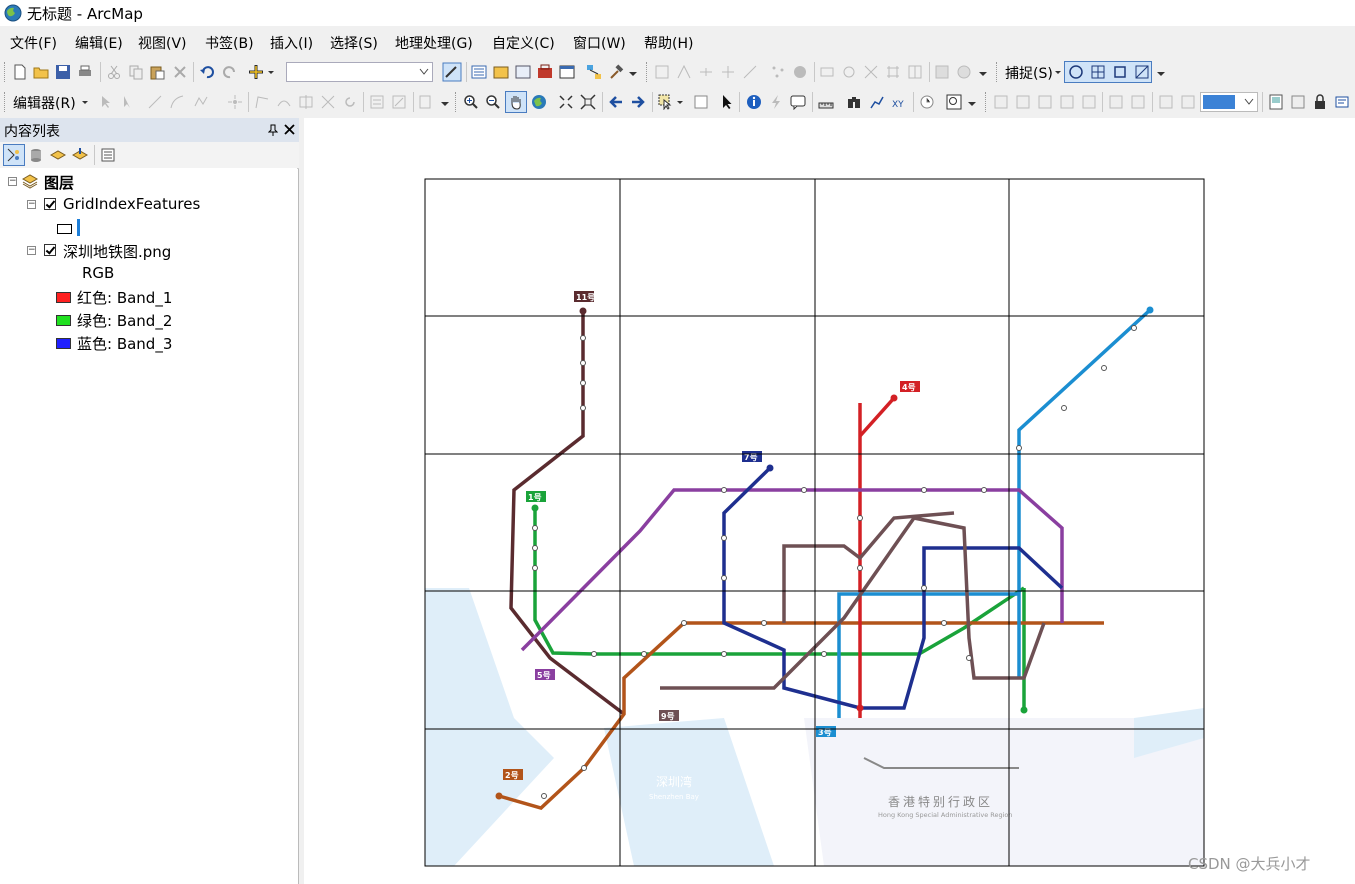 The width and height of the screenshot is (1355, 884). What do you see at coordinates (131, 204) in the screenshot?
I see `layer-name-gridindexfeatures: GridIndexFeatures` at bounding box center [131, 204].